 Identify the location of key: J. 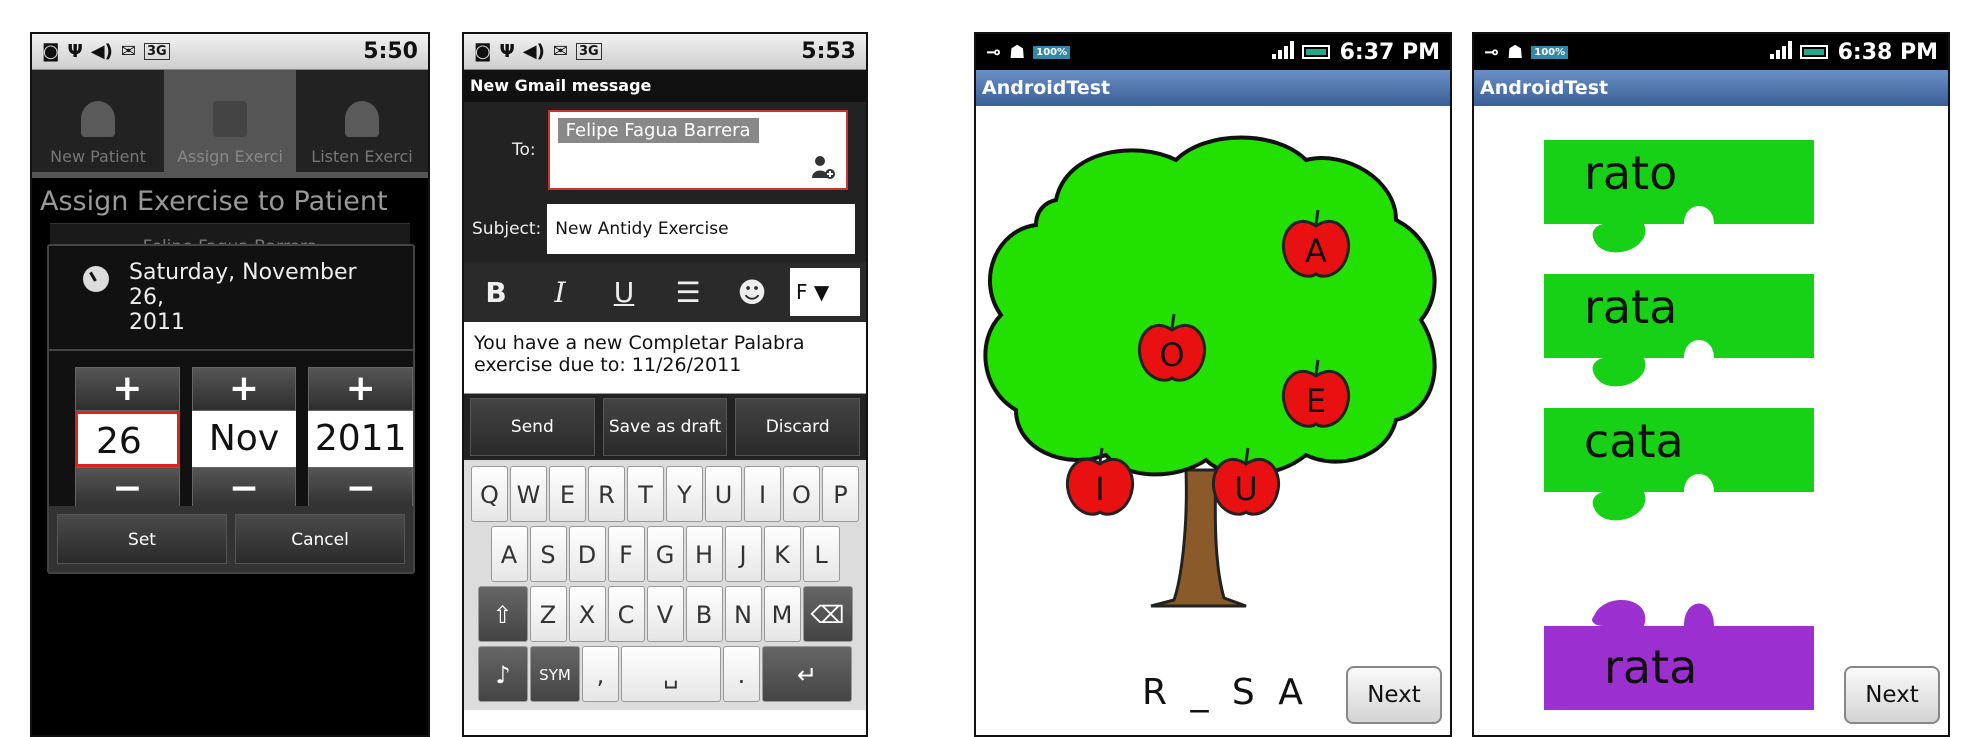
(743, 554).